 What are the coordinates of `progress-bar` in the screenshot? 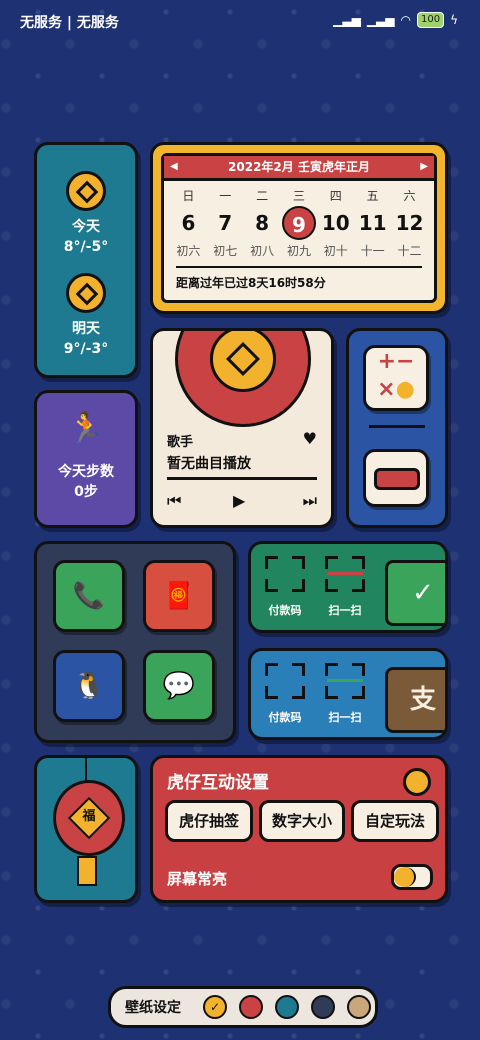 It's located at (242, 478).